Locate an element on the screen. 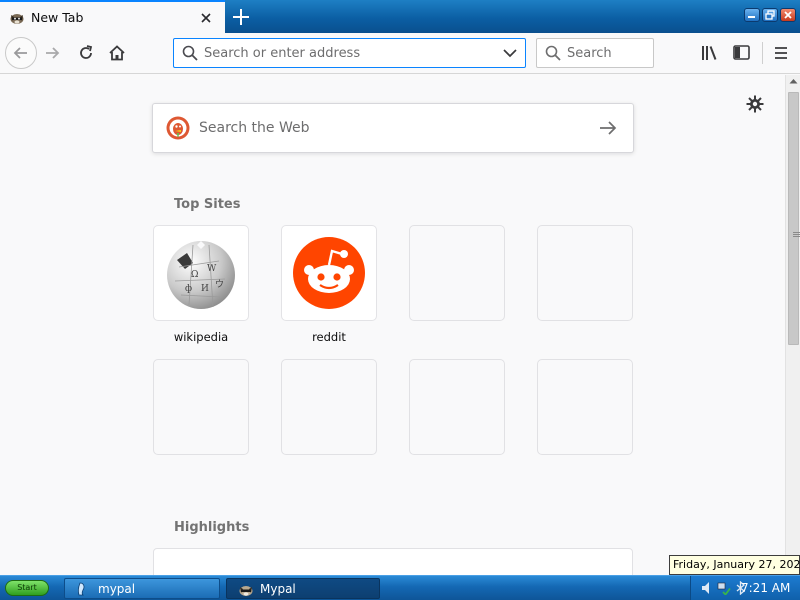 Image resolution: width=800 pixels, height=600 pixels. top-site-label: wikipedia is located at coordinates (201, 337).